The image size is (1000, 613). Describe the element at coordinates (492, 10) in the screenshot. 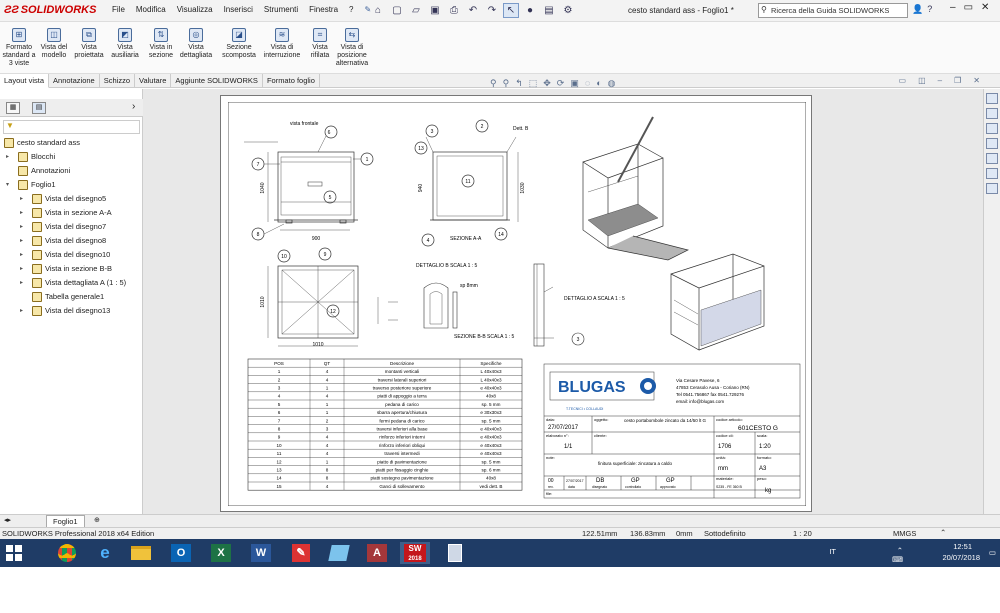

I see `redo-icon: ↷` at that location.